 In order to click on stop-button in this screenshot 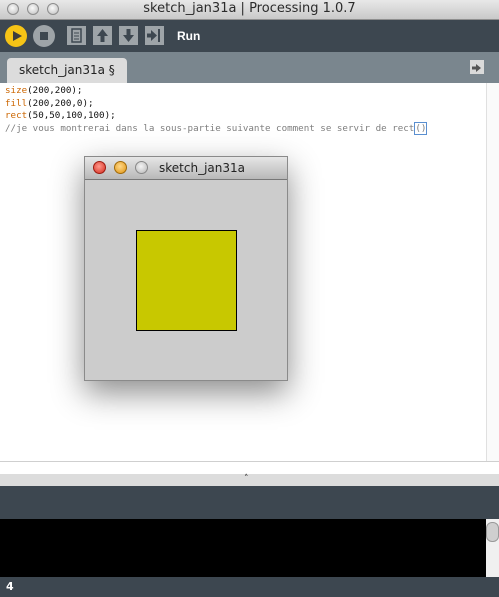, I will do `click(44, 36)`.